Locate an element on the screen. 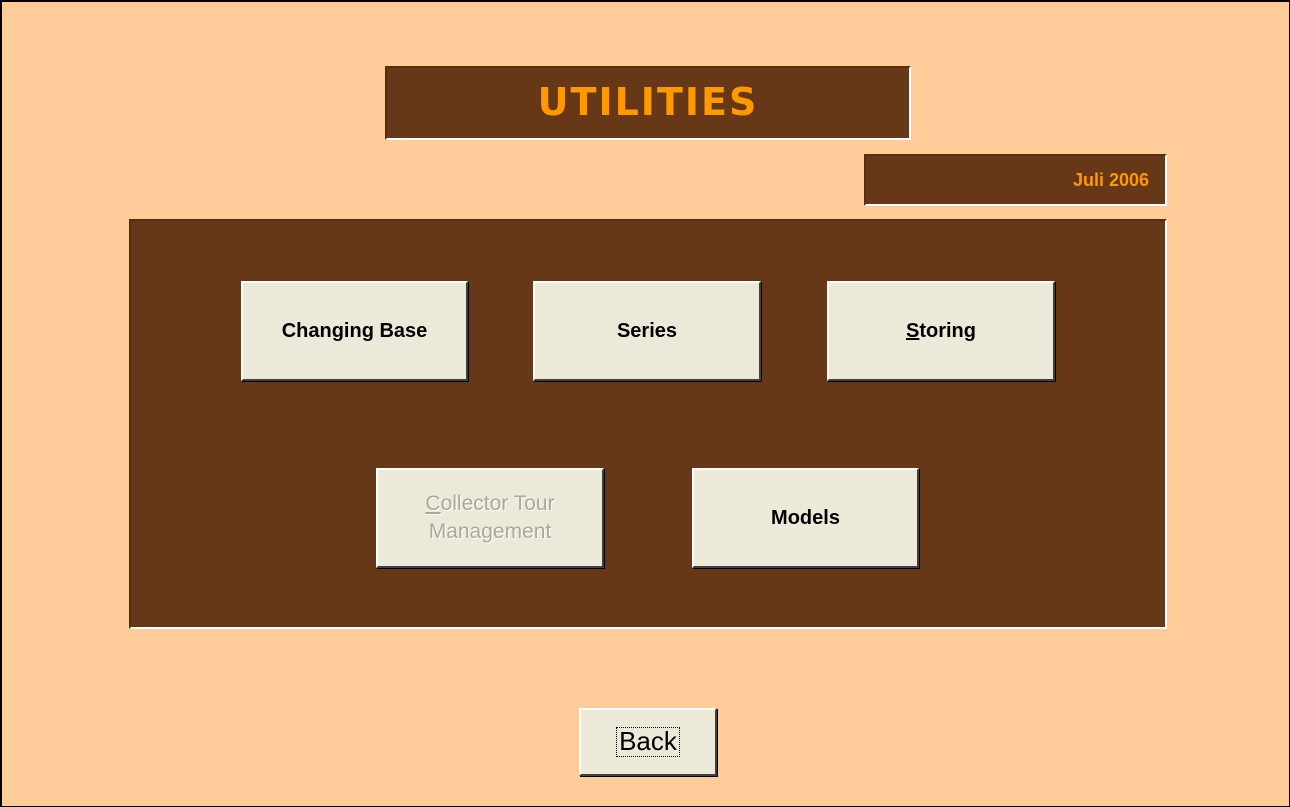 The image size is (1290, 807). date-box: Juli 2006 is located at coordinates (1015, 180).